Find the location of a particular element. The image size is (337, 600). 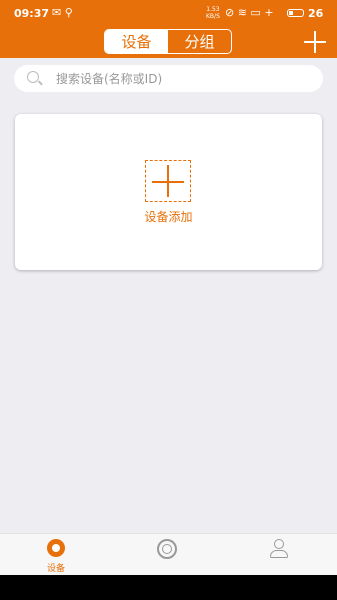

notification-icons: ✉ ⚲ is located at coordinates (62, 12).